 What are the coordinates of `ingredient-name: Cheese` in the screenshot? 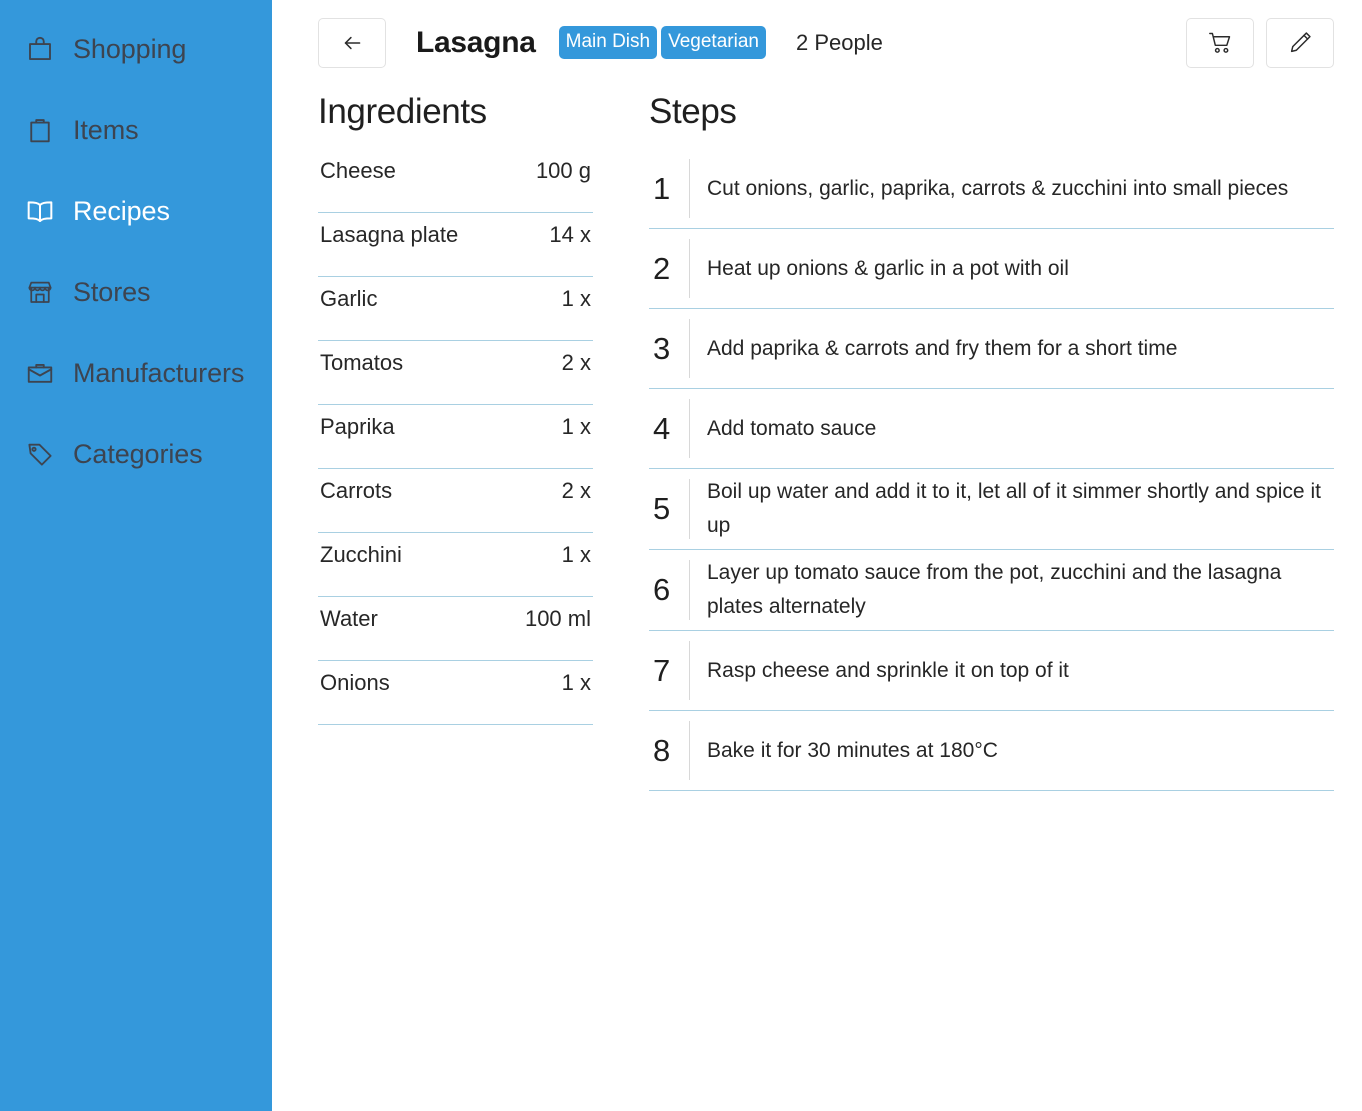 It's located at (358, 170).